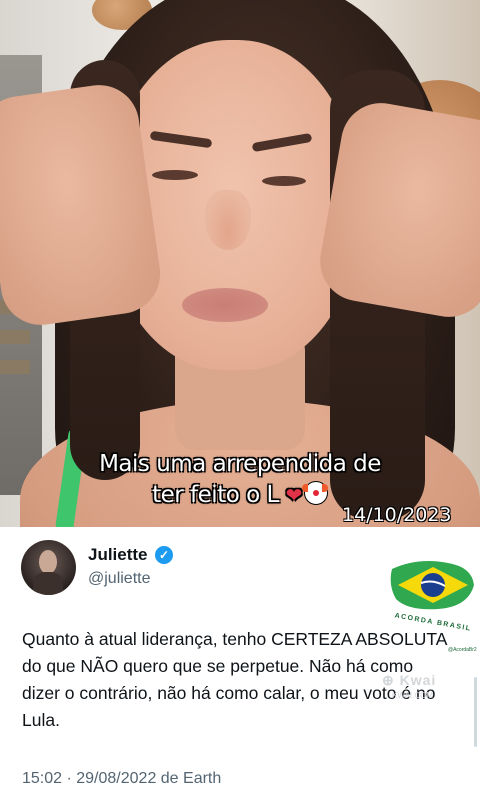 Image resolution: width=480 pixels, height=794 pixels. Describe the element at coordinates (294, 495) in the screenshot. I see `heart-bandage-icon: ❤` at that location.